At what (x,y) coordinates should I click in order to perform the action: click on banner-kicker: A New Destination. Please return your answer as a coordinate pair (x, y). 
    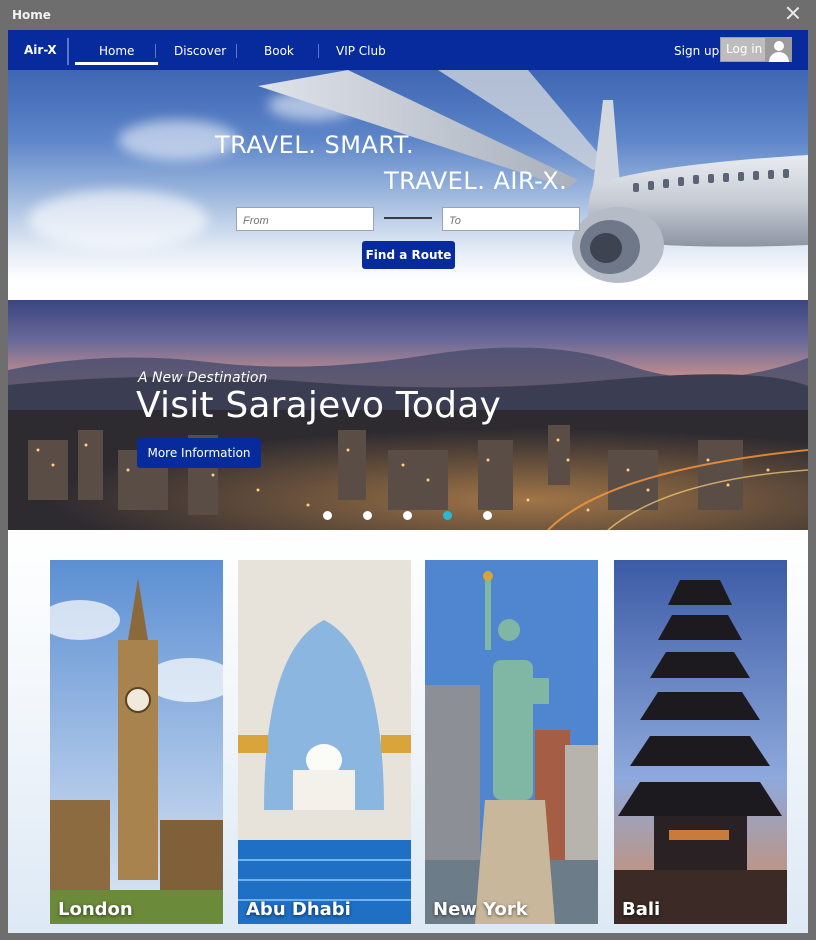
    Looking at the image, I should click on (203, 378).